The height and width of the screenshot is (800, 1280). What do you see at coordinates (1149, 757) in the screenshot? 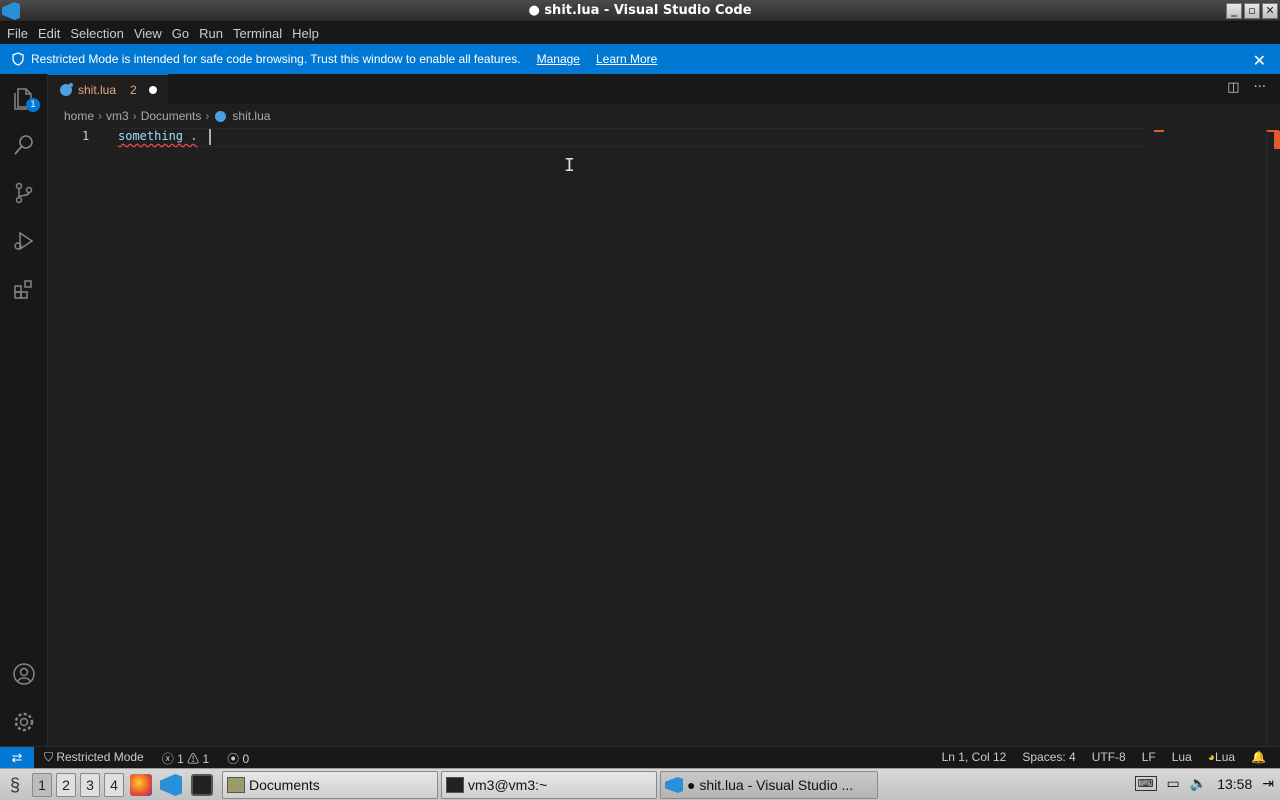
I see `end-of-line: LF` at bounding box center [1149, 757].